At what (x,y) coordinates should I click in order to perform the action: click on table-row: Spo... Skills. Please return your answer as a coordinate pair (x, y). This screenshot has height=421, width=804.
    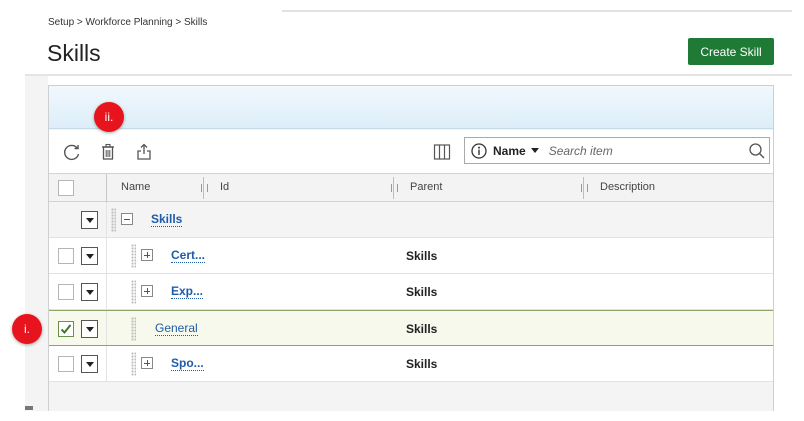
    Looking at the image, I should click on (411, 364).